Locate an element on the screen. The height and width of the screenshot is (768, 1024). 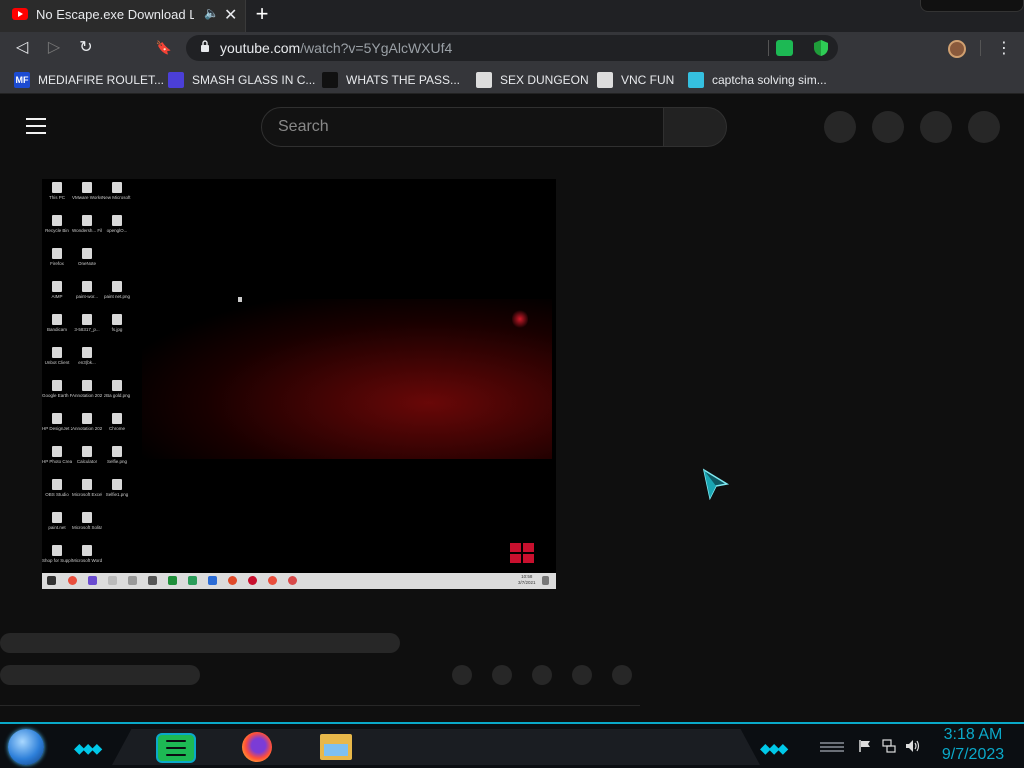
desktop-icon: AIMP is located at coordinates (57, 295).